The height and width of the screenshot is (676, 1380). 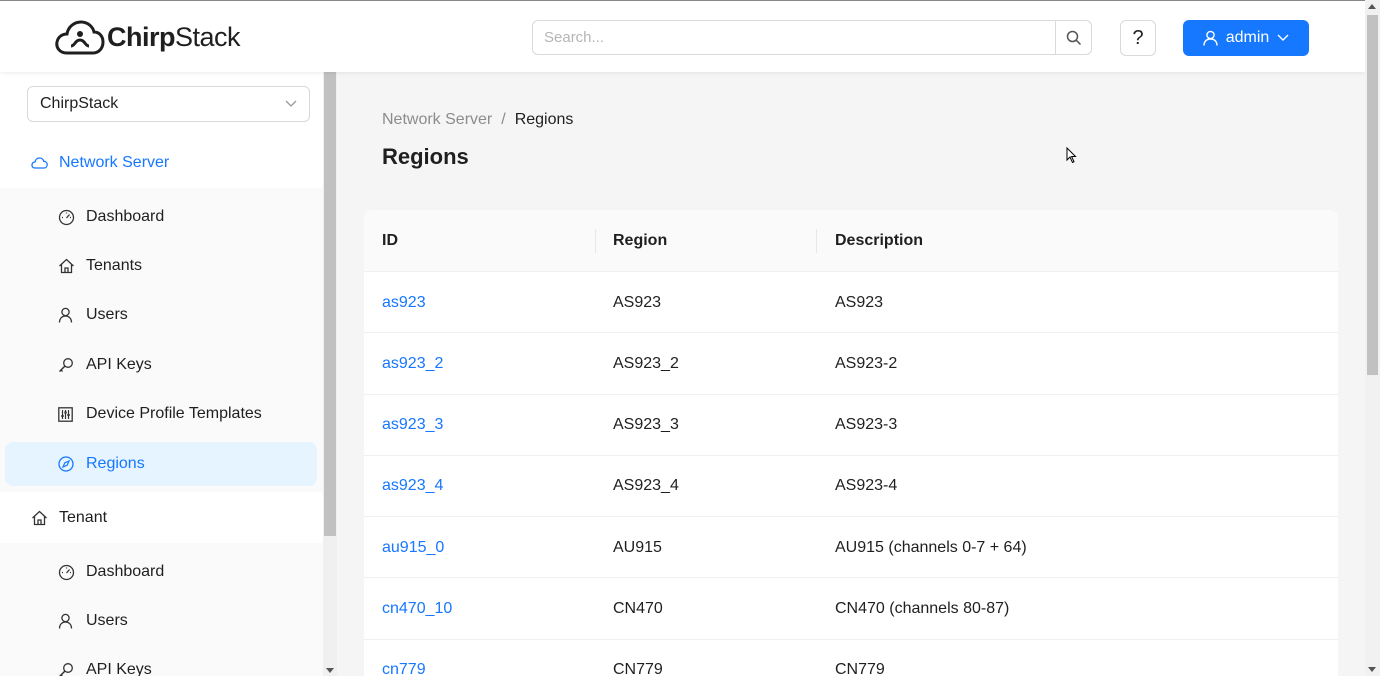 What do you see at coordinates (174, 413) in the screenshot?
I see `sidebar-item-label: Device Profile Templates` at bounding box center [174, 413].